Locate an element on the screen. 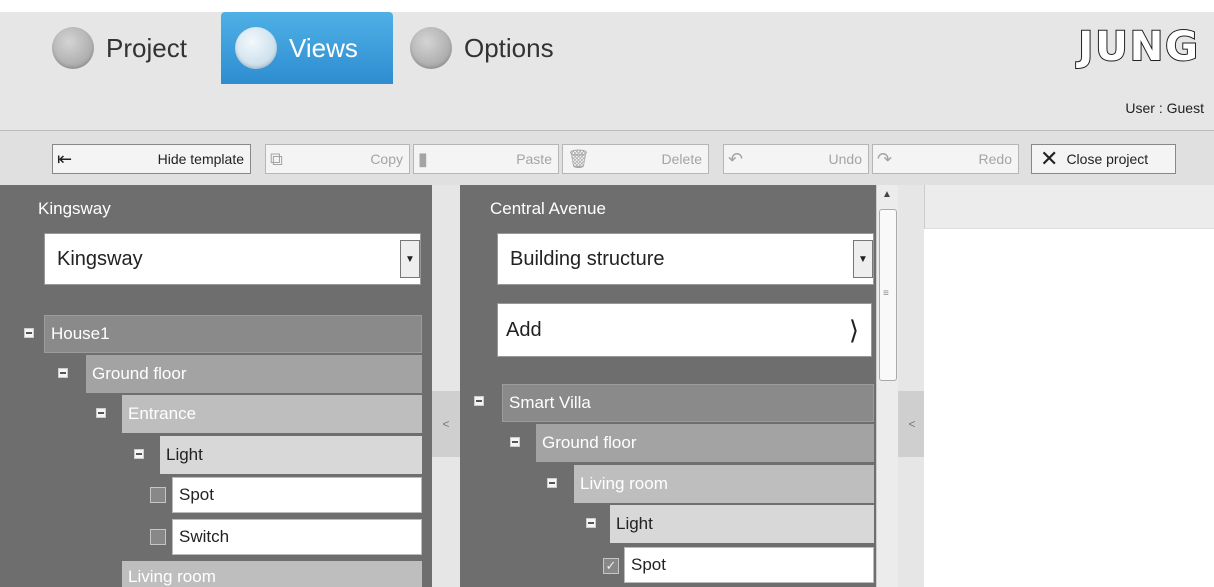 Image resolution: width=1214 pixels, height=587 pixels. tab-options: Options is located at coordinates (482, 48).